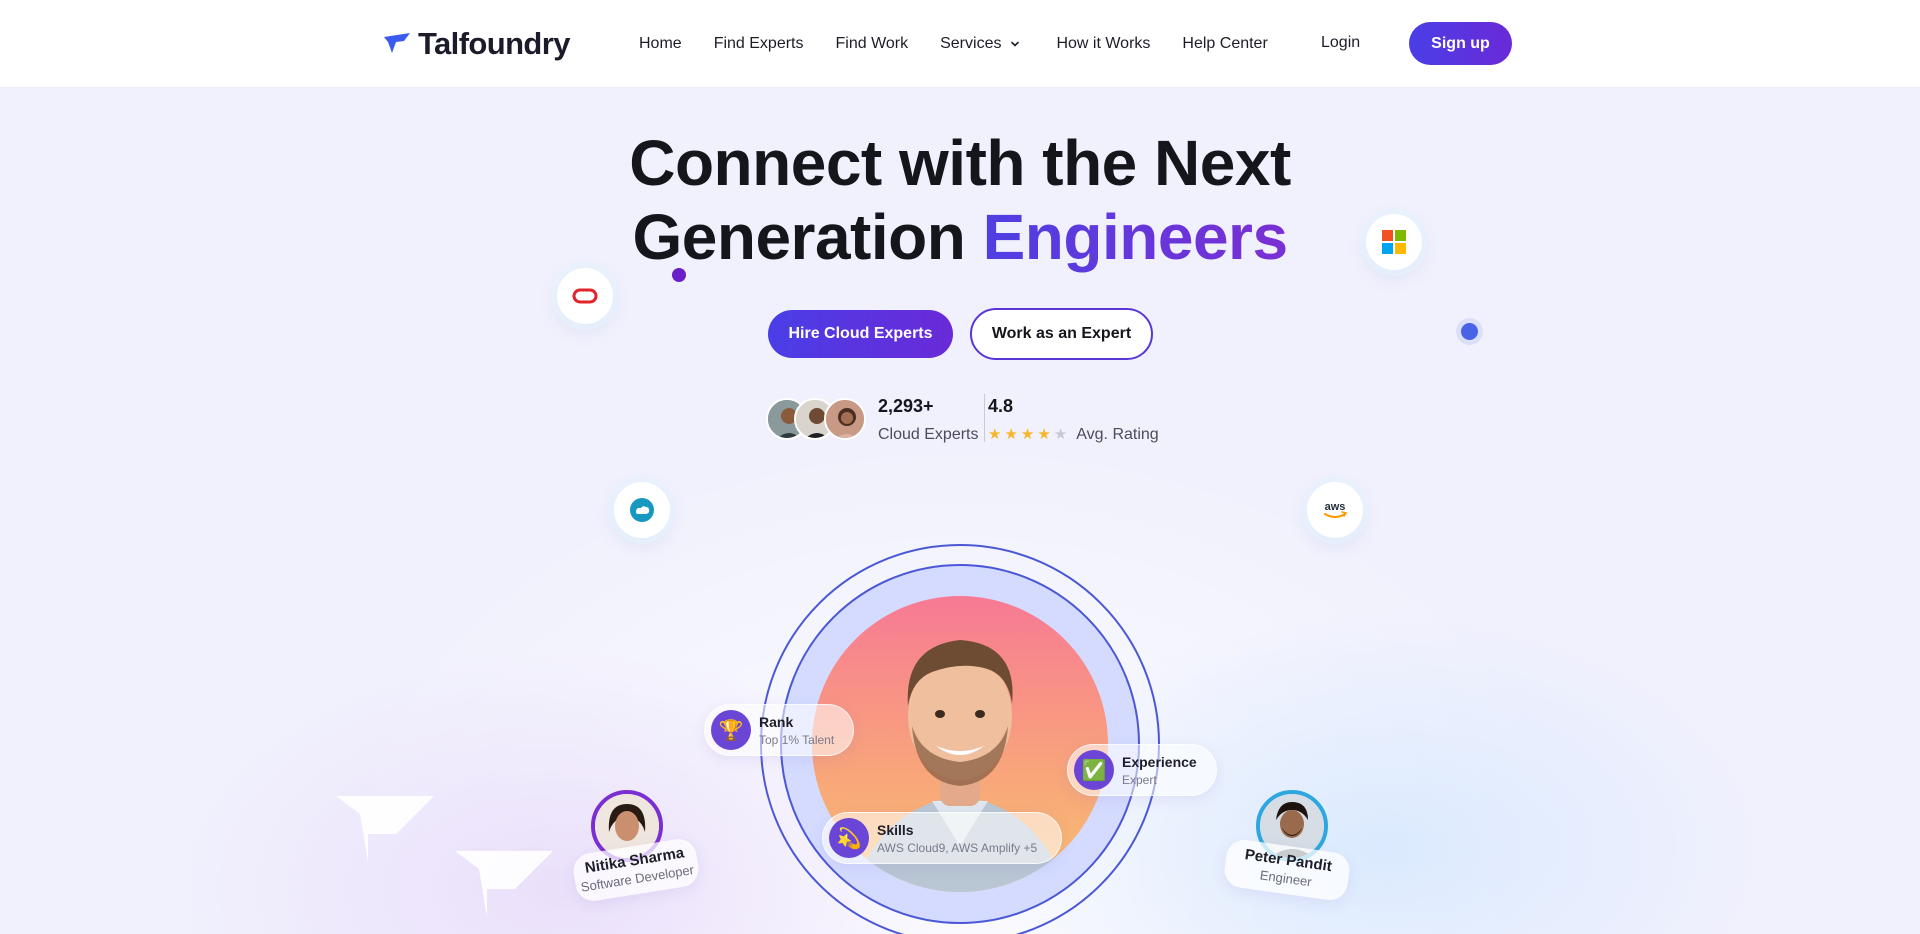 This screenshot has height=934, width=1920. What do you see at coordinates (928, 434) in the screenshot?
I see `experts-label: Cloud Experts` at bounding box center [928, 434].